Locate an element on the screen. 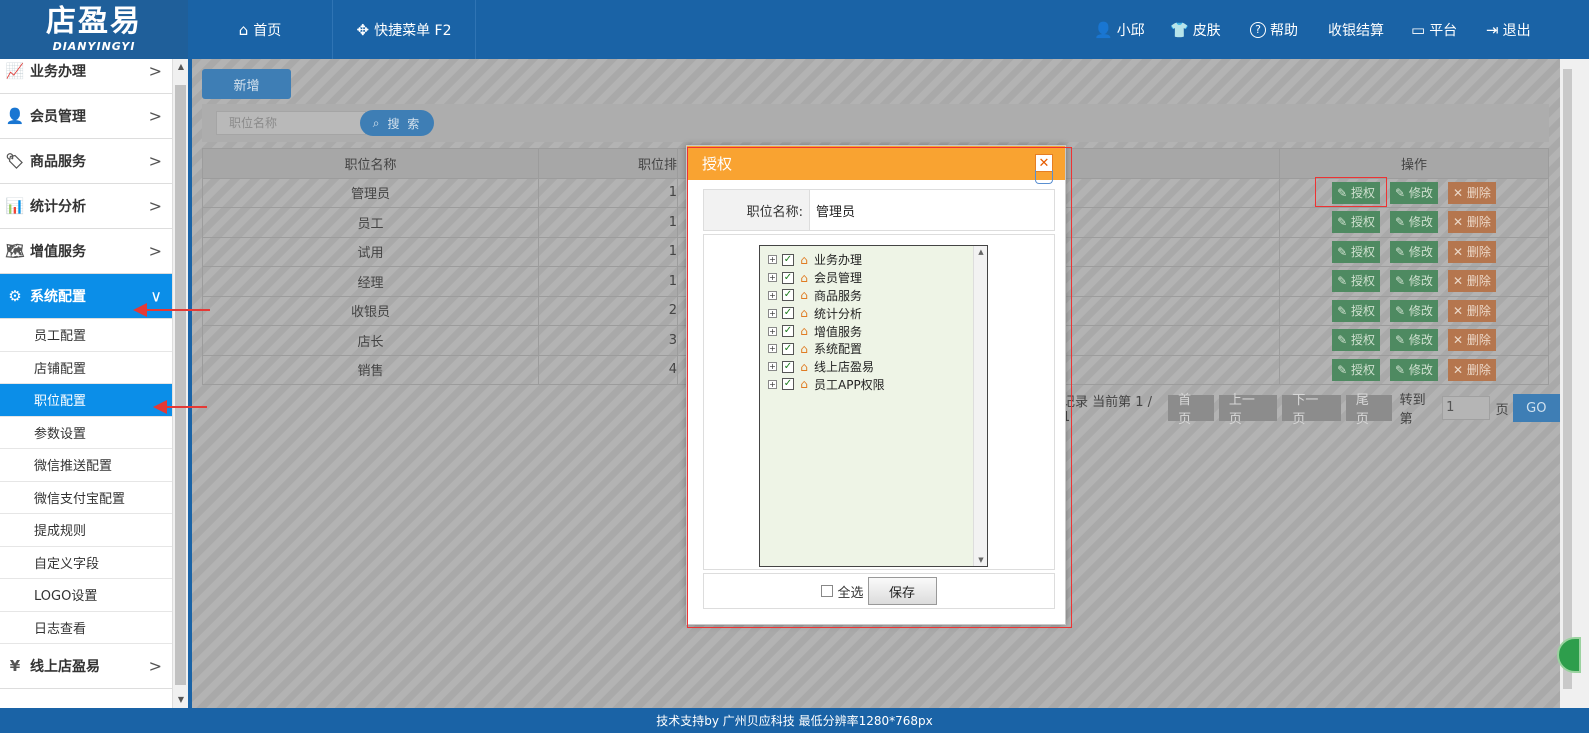 The image size is (1589, 744). logo: 店盈易 DIANYINGYI is located at coordinates (94, 29).